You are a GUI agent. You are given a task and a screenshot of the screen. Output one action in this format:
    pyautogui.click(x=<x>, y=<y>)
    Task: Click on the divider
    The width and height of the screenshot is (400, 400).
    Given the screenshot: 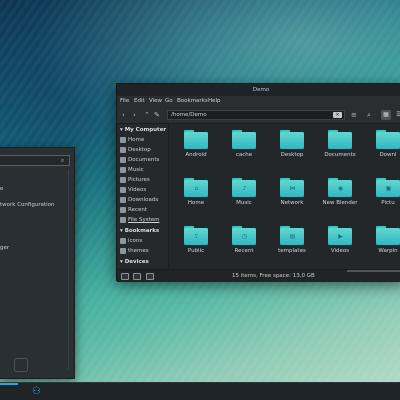 What is the action you would take?
    pyautogui.click(x=68, y=270)
    